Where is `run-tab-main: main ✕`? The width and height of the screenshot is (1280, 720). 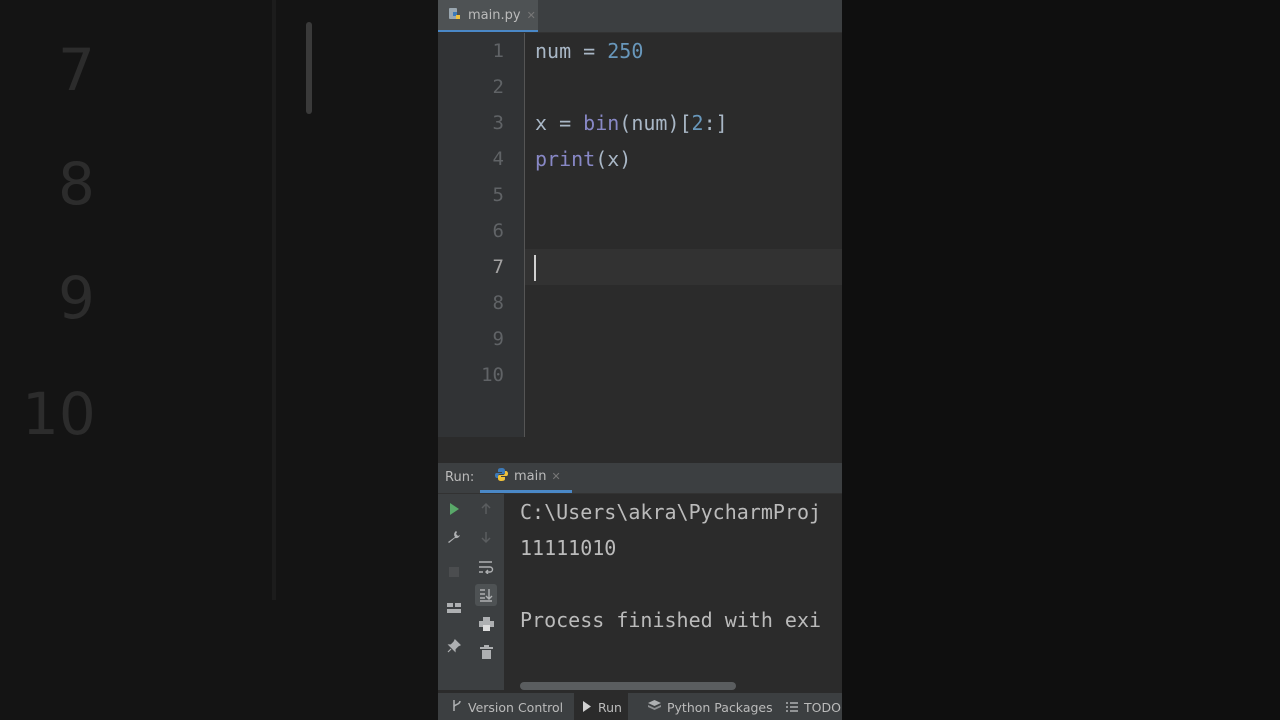
run-tab-main: main ✕ is located at coordinates (526, 478).